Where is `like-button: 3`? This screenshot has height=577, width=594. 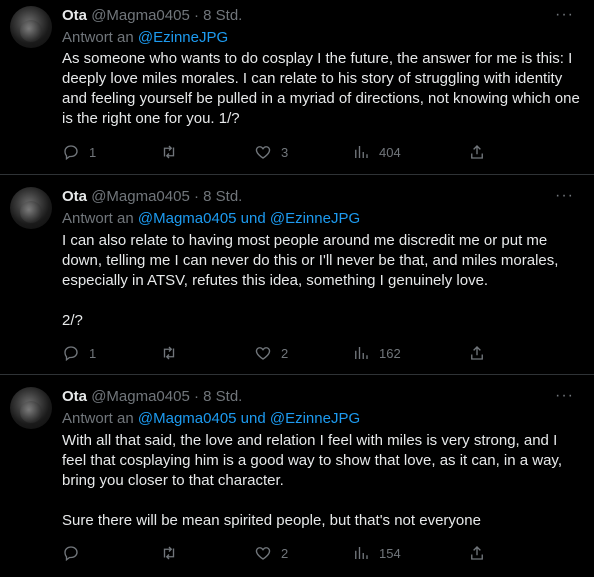 like-button: 3 is located at coordinates (271, 152).